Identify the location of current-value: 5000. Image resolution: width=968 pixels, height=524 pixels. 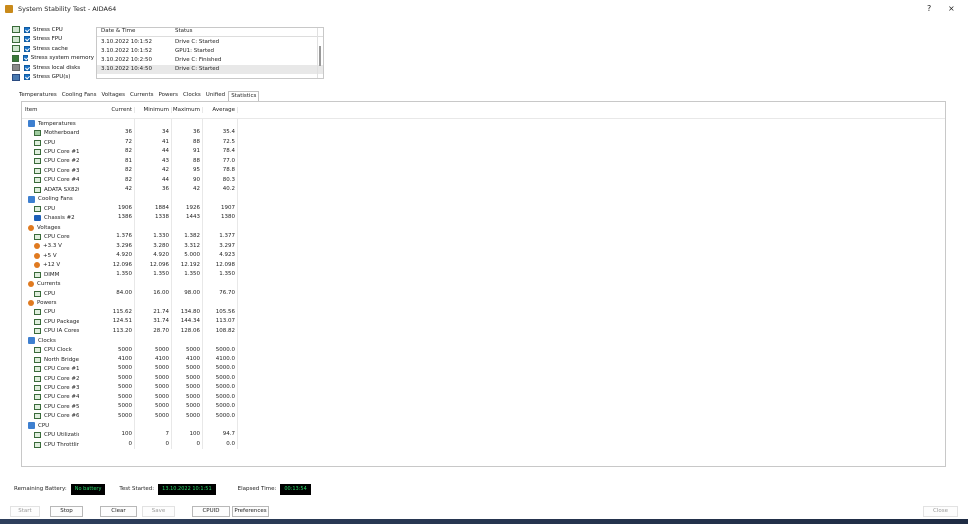
(107, 350).